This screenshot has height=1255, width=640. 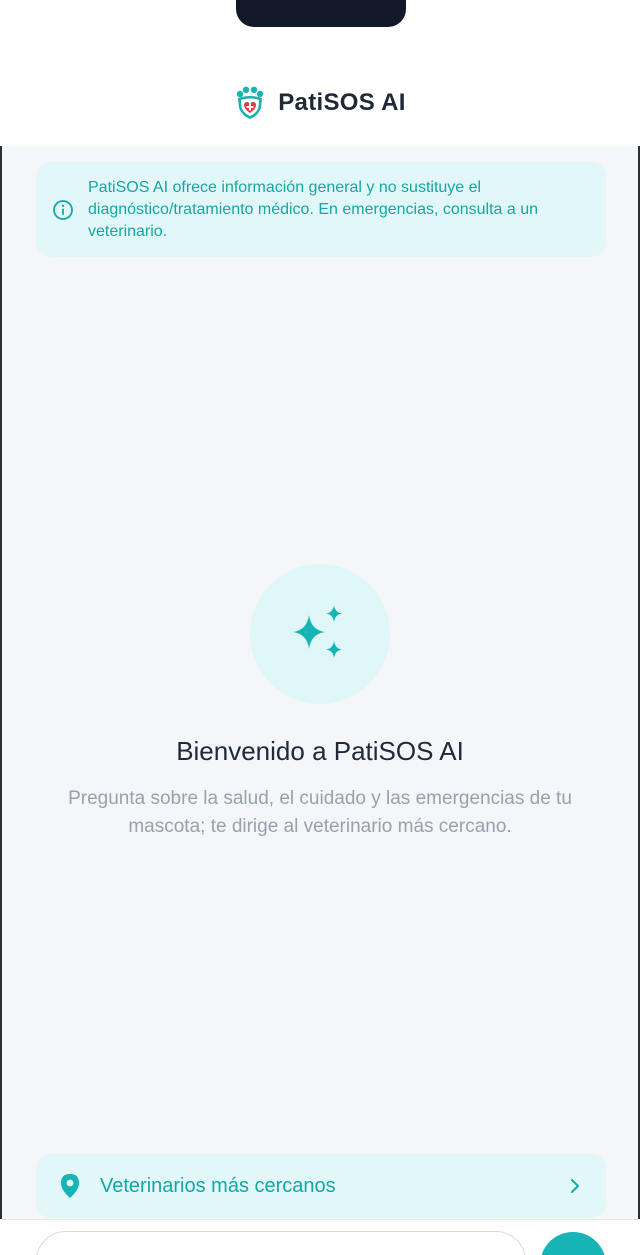 I want to click on nearest-vets-label: Veterinarios más cercanos, so click(x=218, y=1185).